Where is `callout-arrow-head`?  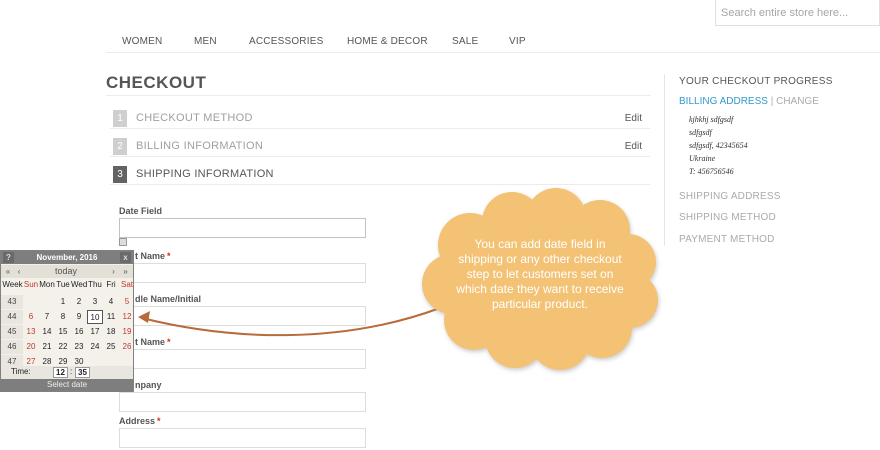 callout-arrow-head is located at coordinates (144, 317).